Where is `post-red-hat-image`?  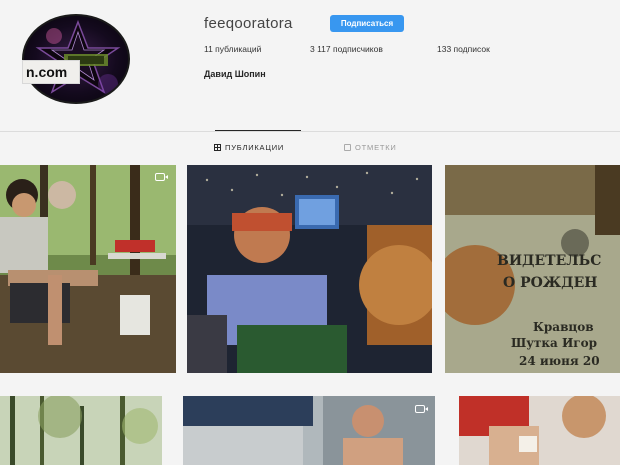
post-red-hat-image is located at coordinates (539, 430).